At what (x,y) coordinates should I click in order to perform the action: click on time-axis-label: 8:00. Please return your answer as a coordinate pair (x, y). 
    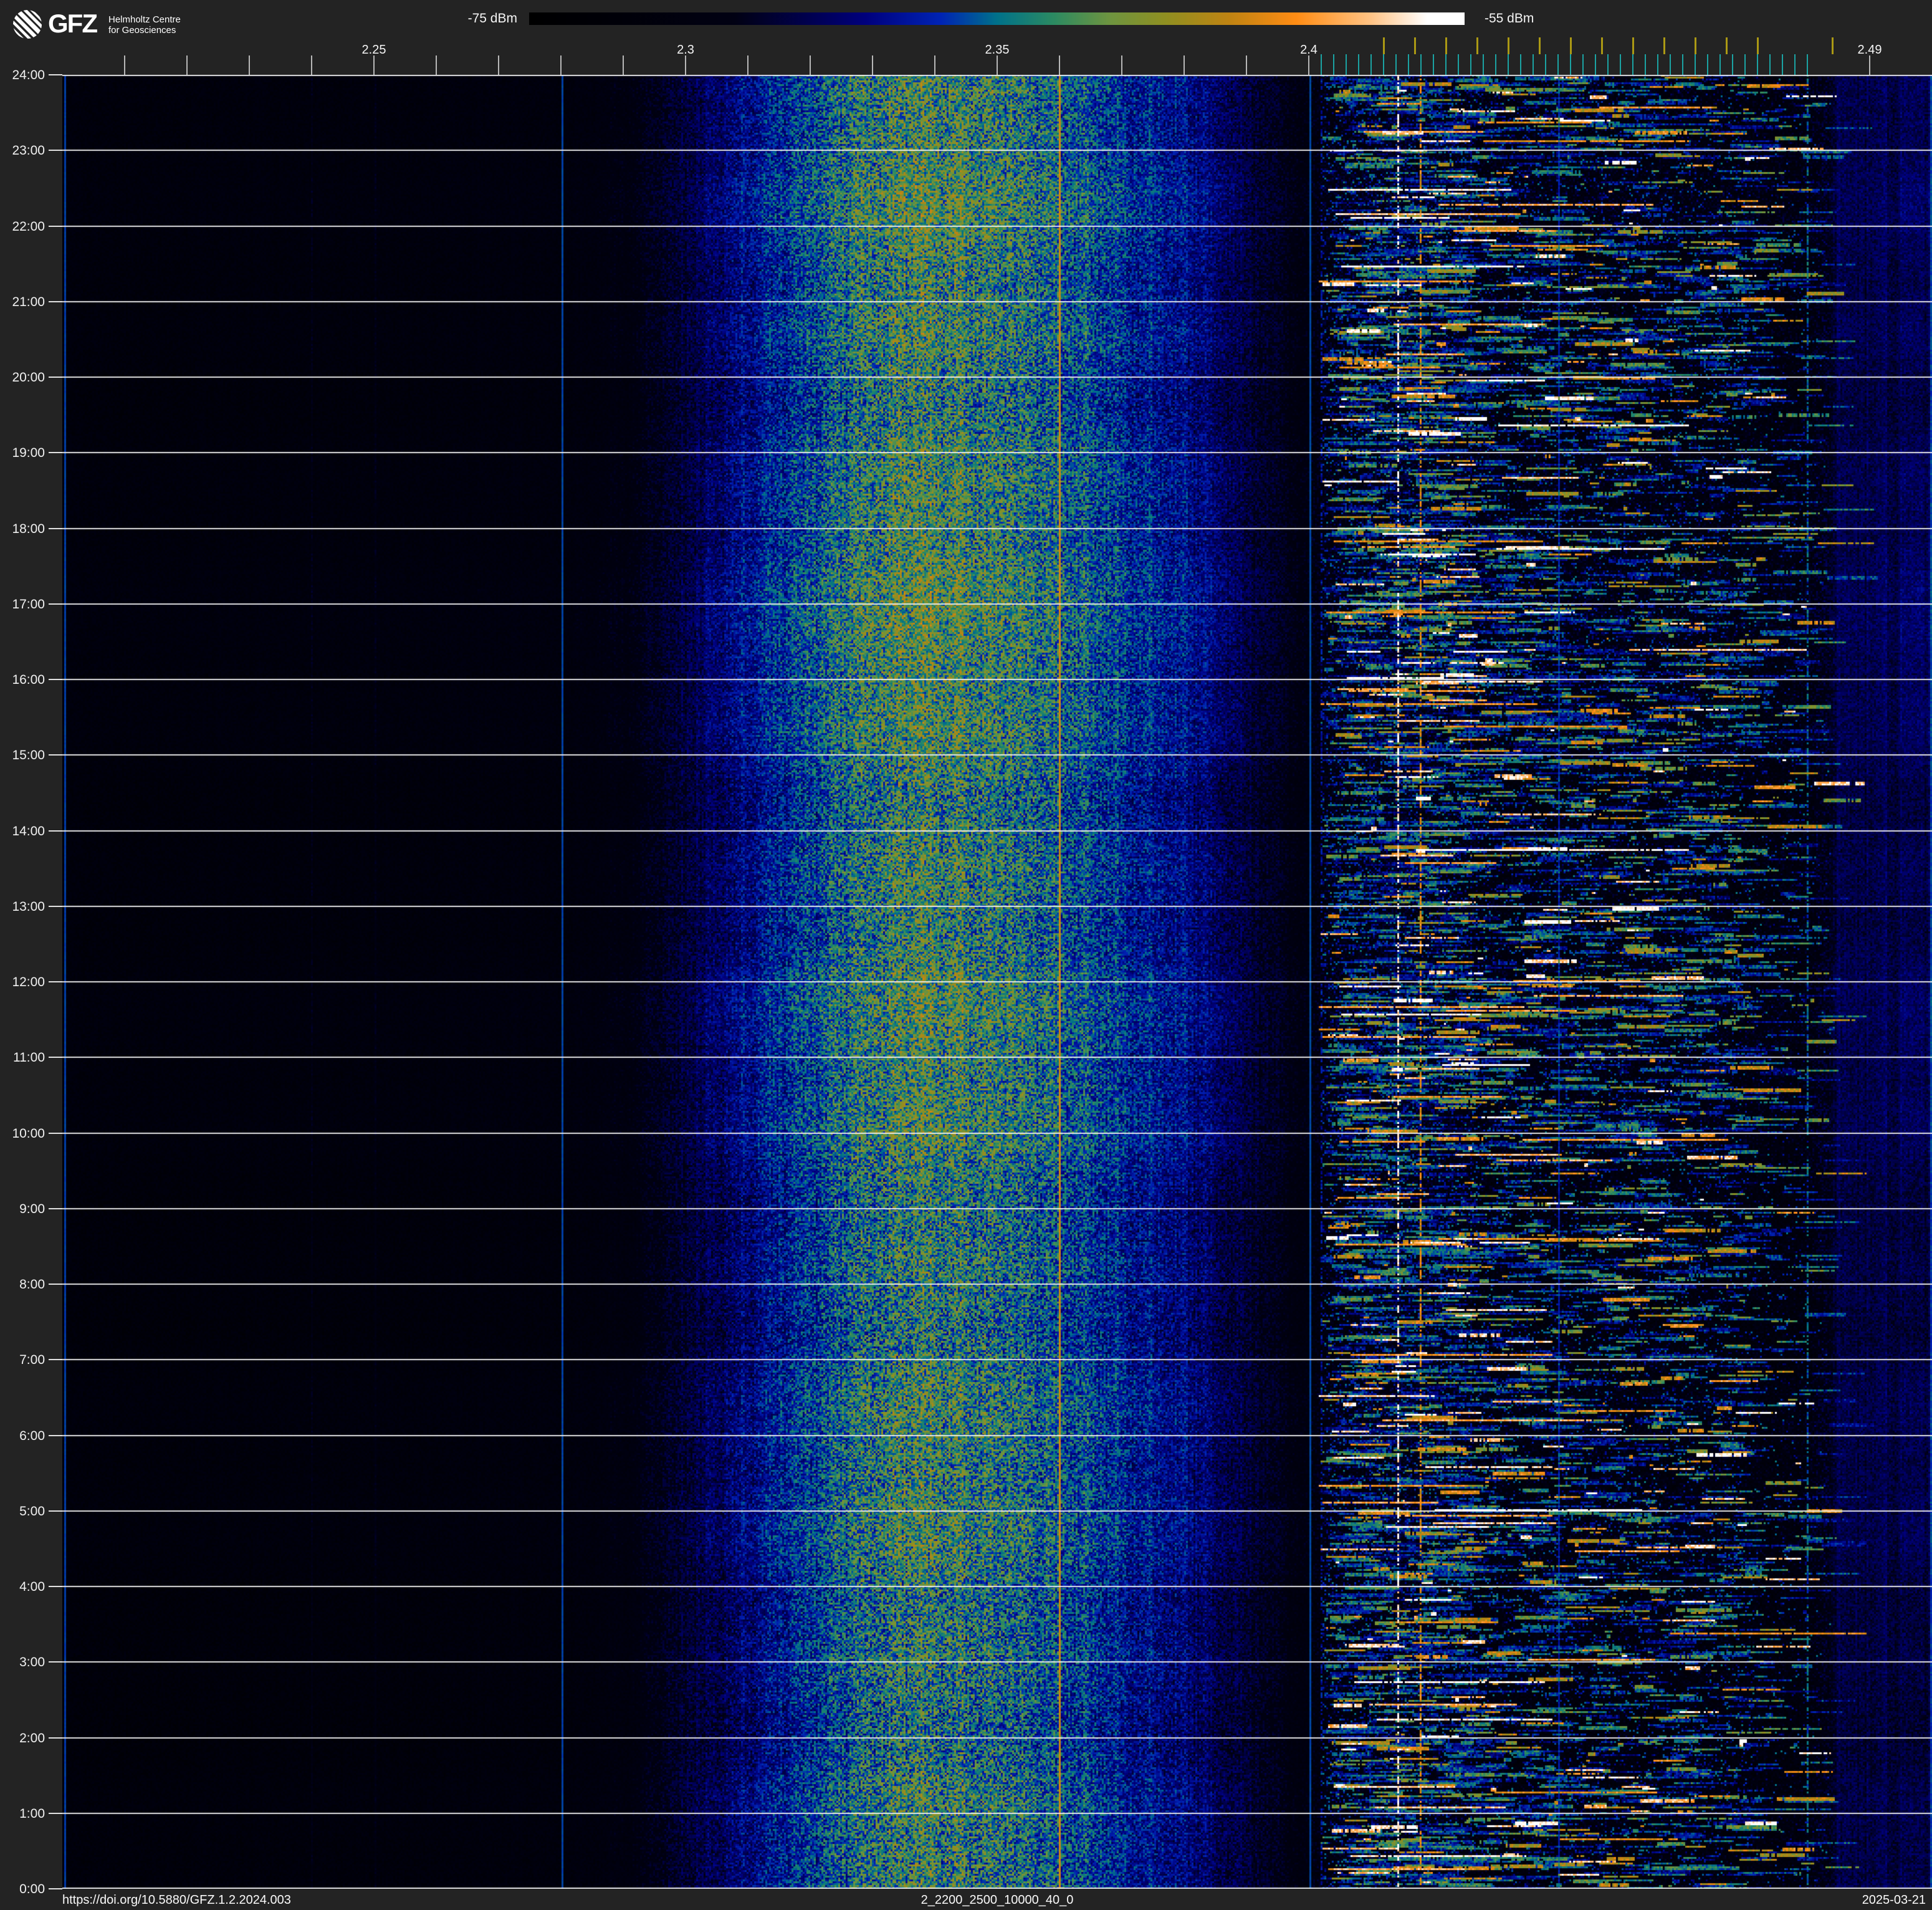
    Looking at the image, I should click on (32, 1284).